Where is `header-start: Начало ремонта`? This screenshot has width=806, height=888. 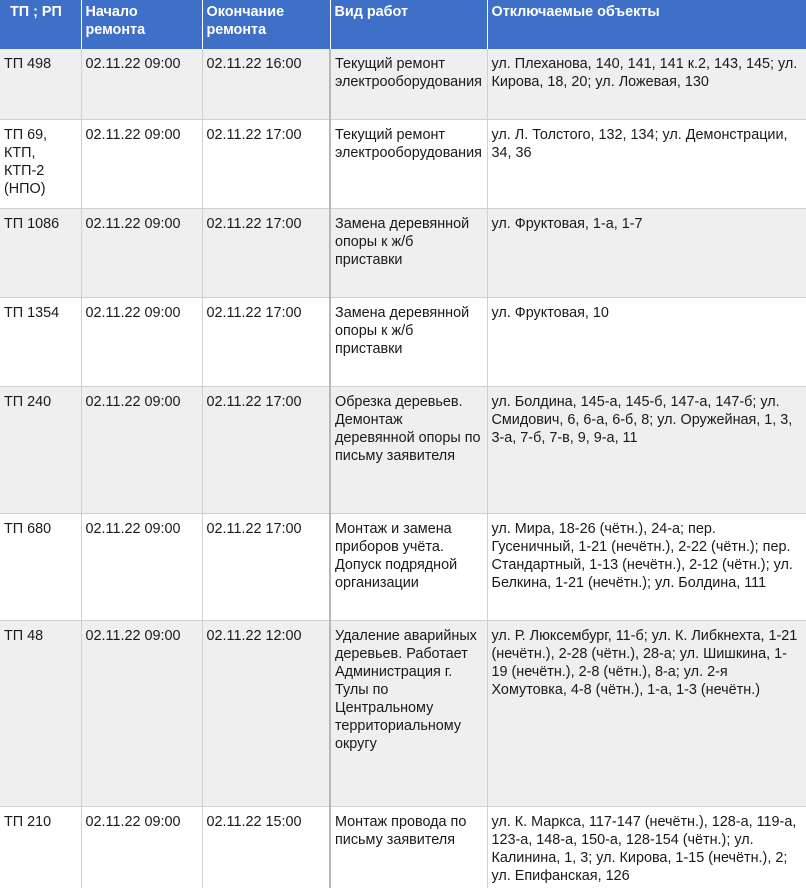
header-start: Начало ремонта is located at coordinates (141, 24).